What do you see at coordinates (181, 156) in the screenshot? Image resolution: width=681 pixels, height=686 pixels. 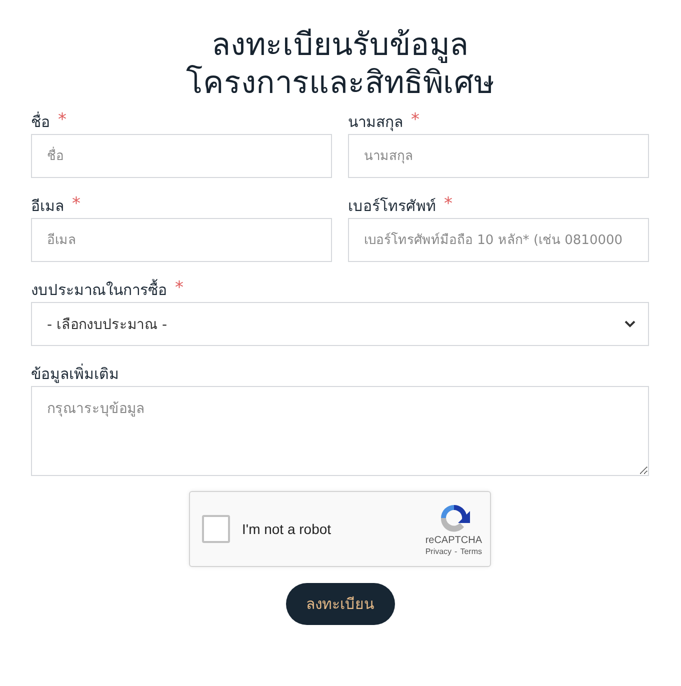 I see `input-field: ชื่อ` at bounding box center [181, 156].